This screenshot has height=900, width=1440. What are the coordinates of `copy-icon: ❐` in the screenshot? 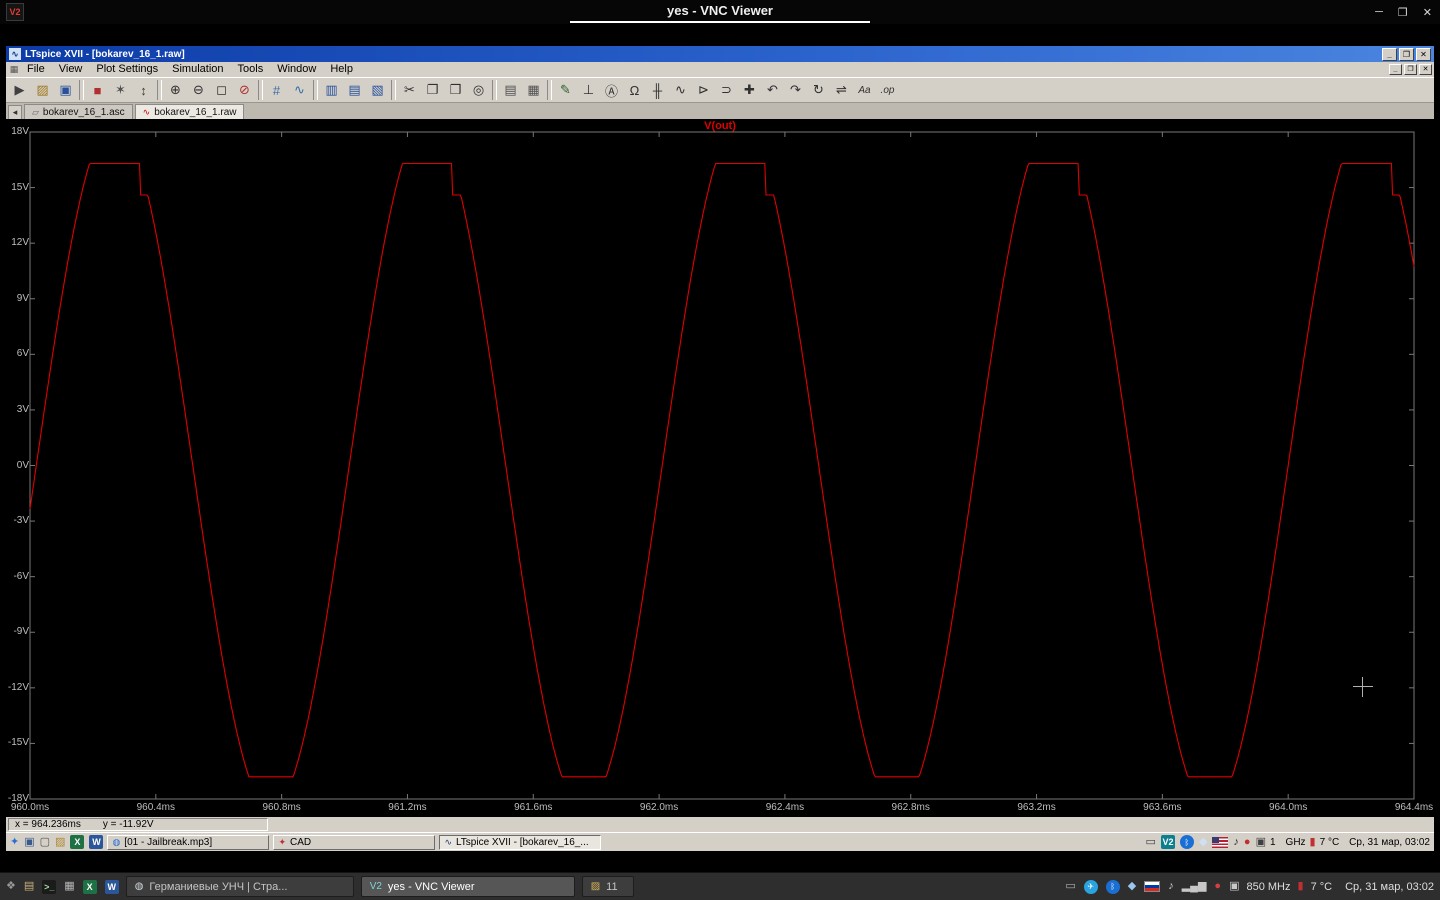 It's located at (432, 90).